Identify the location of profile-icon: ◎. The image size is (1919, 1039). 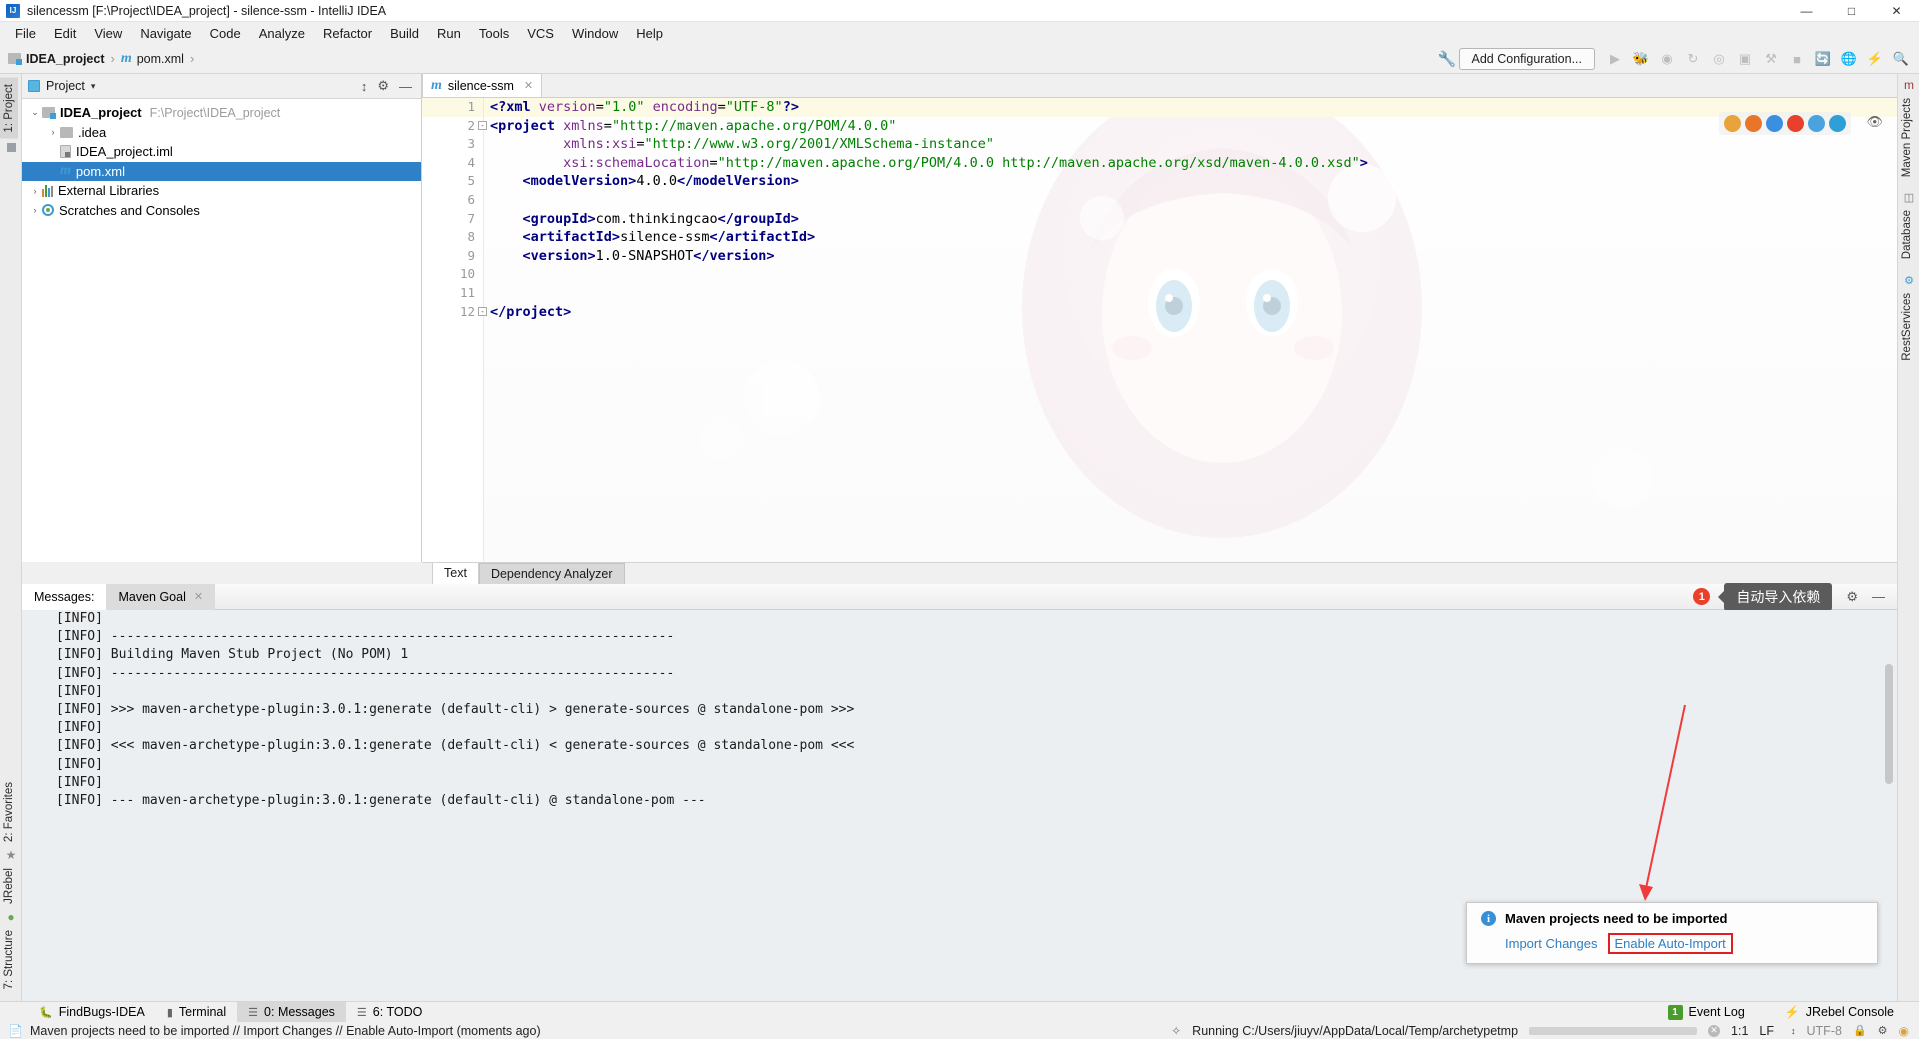
(1719, 59).